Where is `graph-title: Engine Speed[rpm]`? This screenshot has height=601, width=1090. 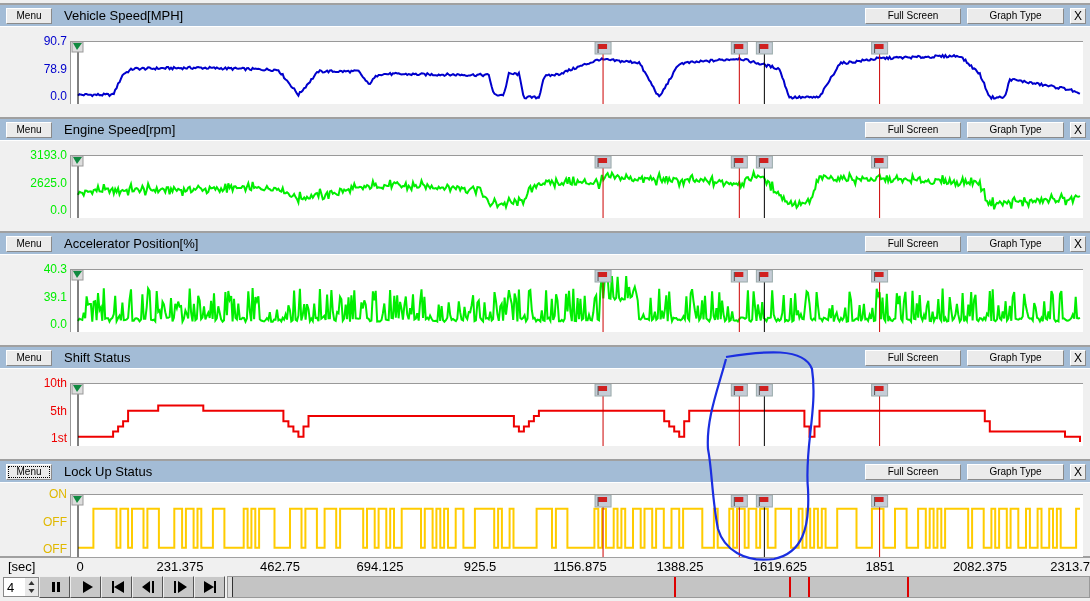 graph-title: Engine Speed[rpm] is located at coordinates (120, 129).